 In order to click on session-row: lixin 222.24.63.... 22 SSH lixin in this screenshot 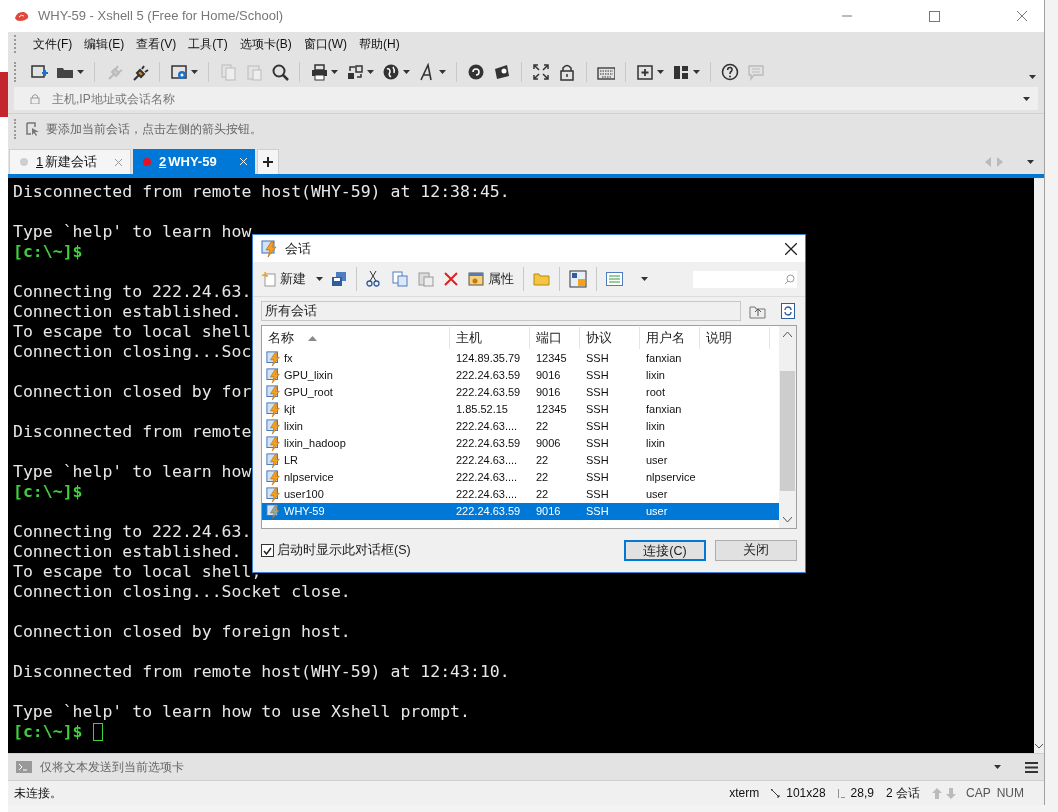, I will do `click(520, 426)`.